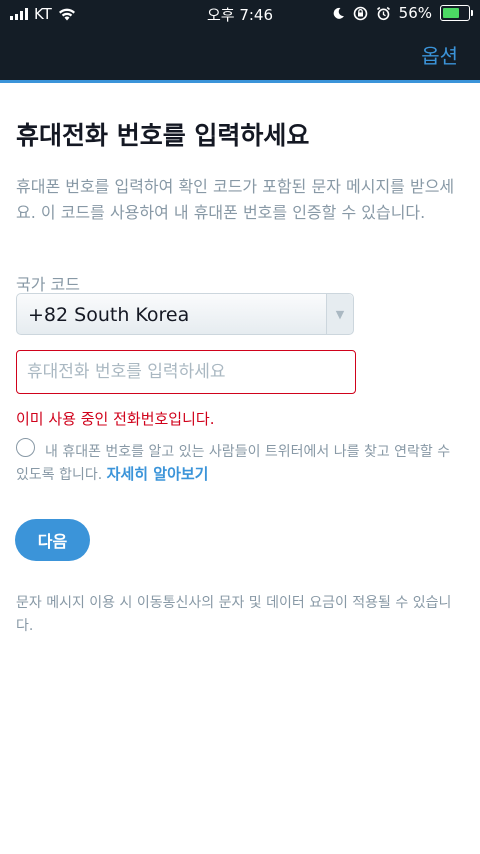 Image resolution: width=480 pixels, height=854 pixels. Describe the element at coordinates (48, 284) in the screenshot. I see `country-code-label: 국가 코드` at that location.